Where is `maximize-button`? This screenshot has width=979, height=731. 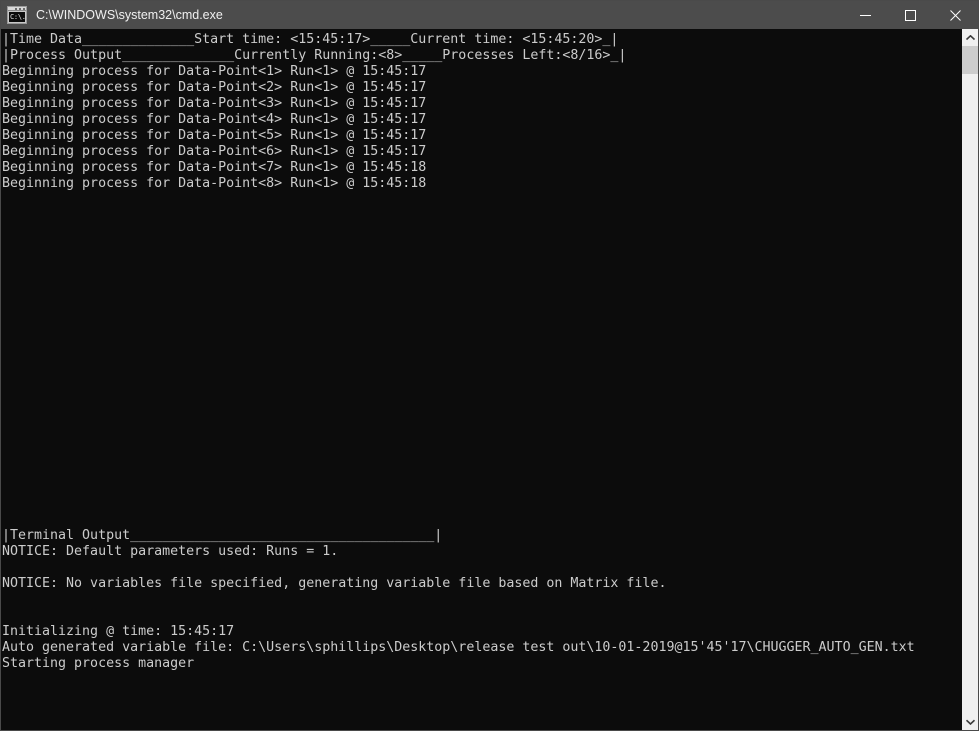
maximize-button is located at coordinates (910, 15).